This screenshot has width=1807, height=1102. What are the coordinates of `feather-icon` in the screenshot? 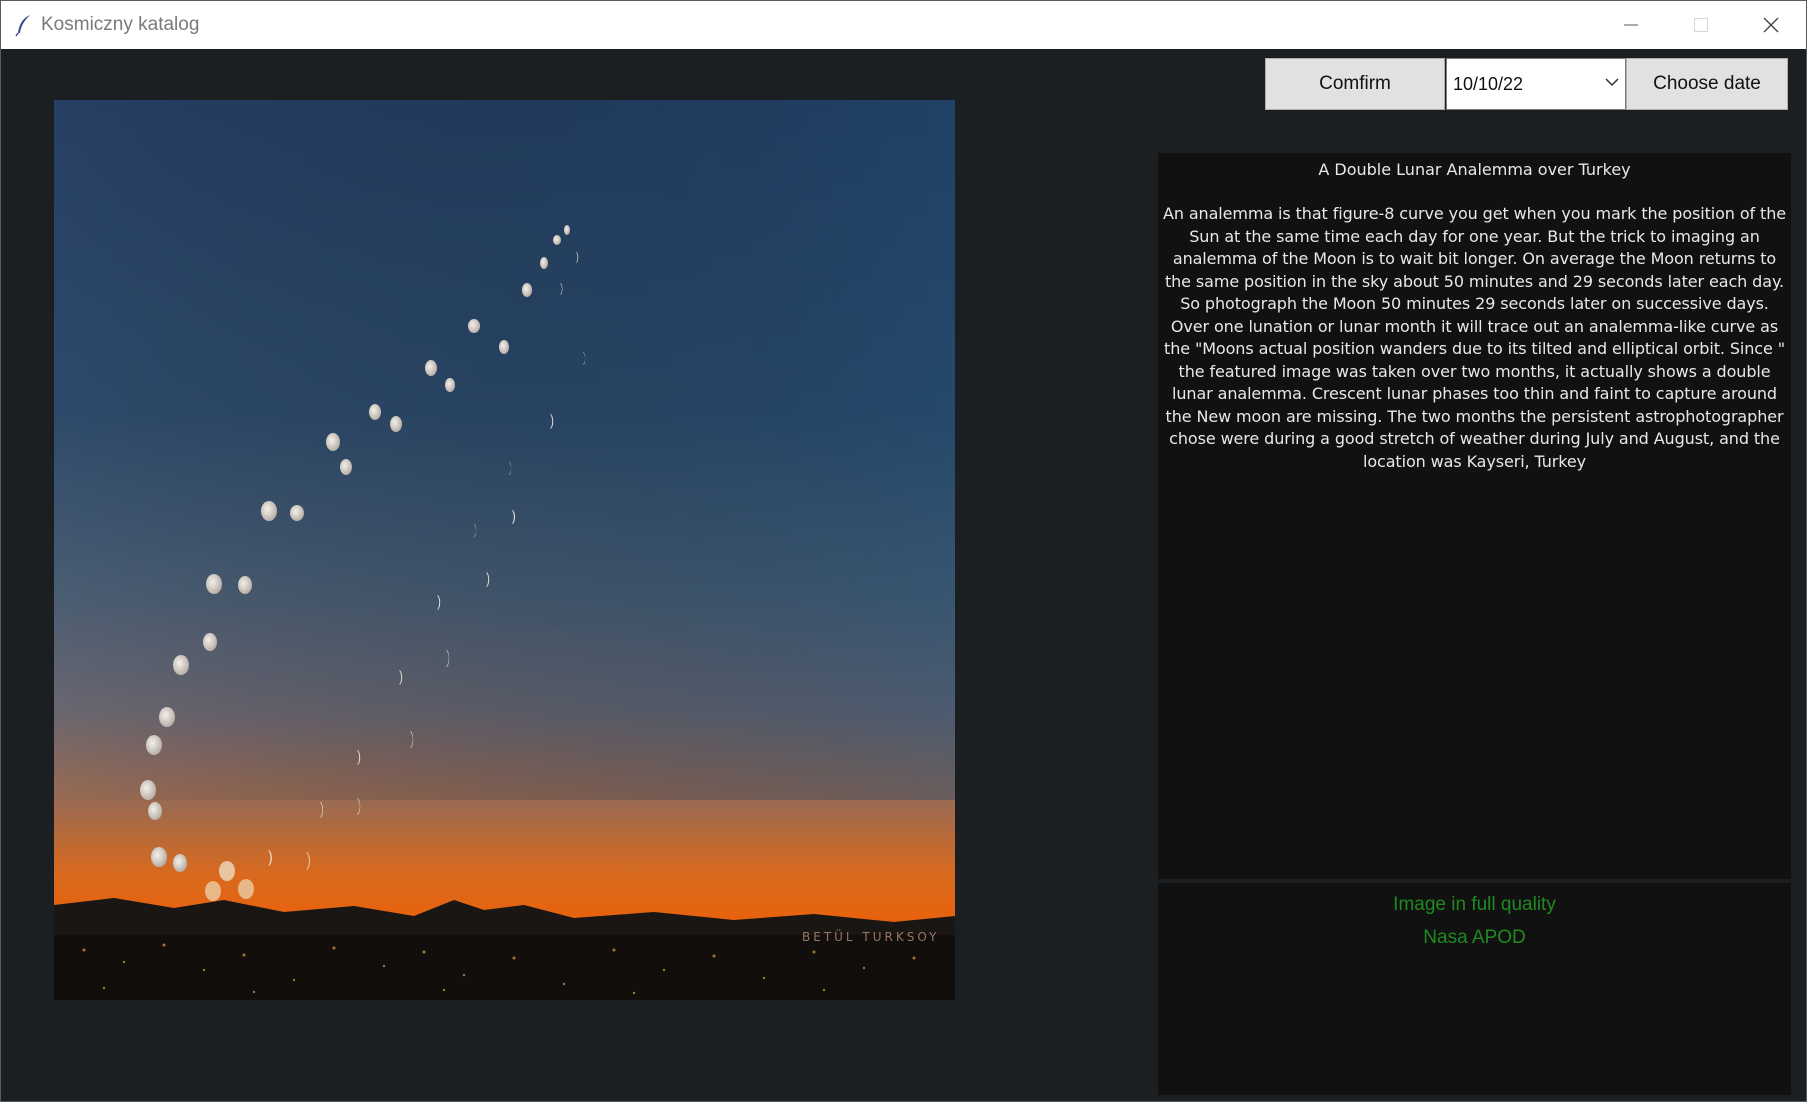 It's located at (22, 26).